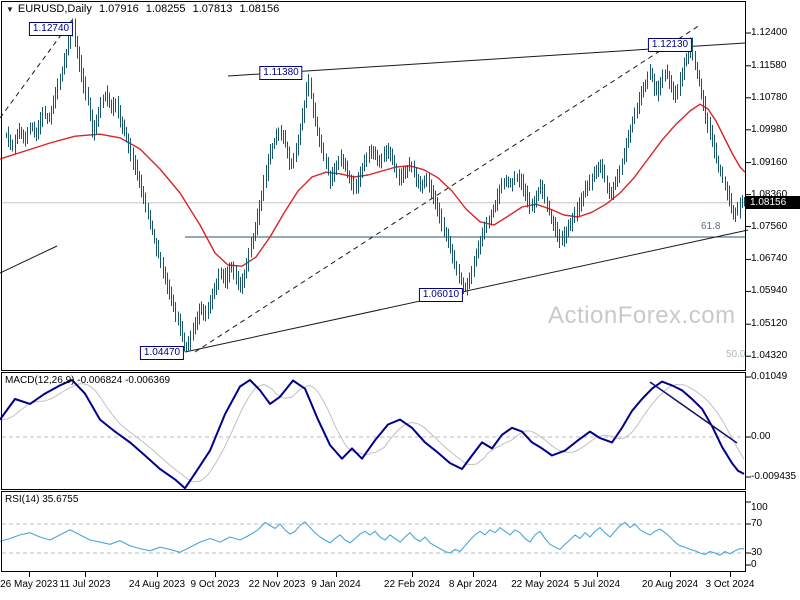 The image size is (800, 600). Describe the element at coordinates (759, 507) in the screenshot. I see `rsi-axis-label: 100` at that location.